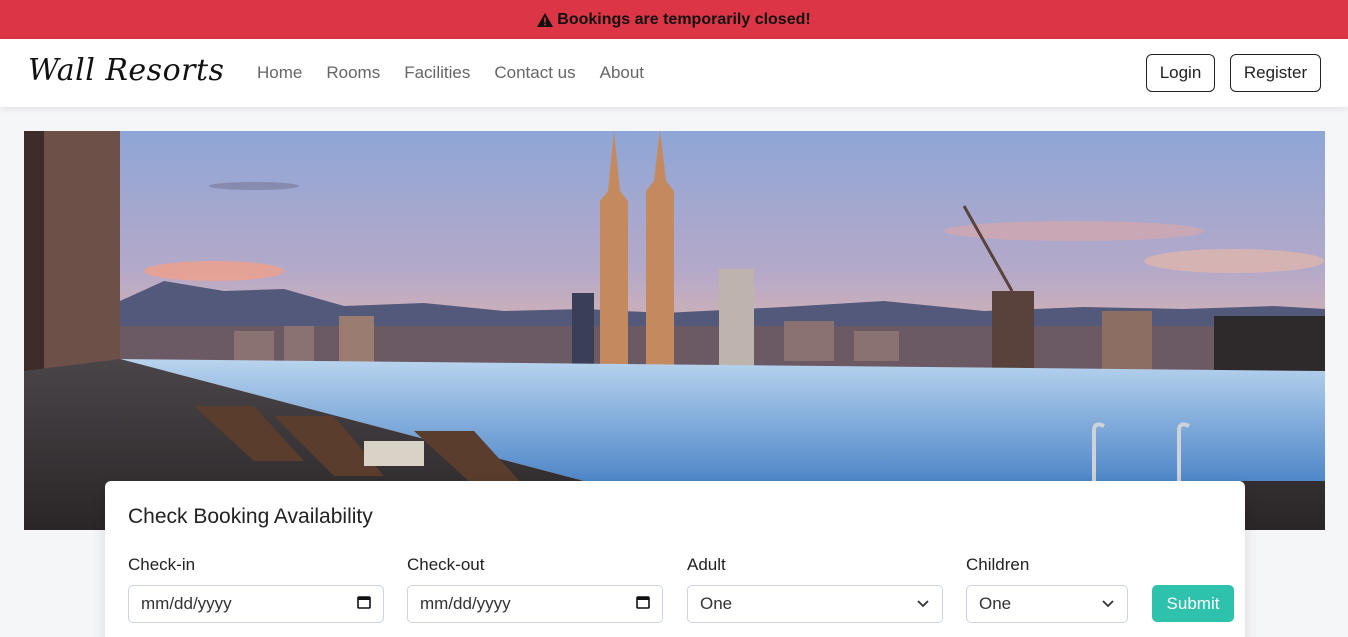 This screenshot has height=637, width=1348. Describe the element at coordinates (622, 73) in the screenshot. I see `nav-link-about: About` at that location.